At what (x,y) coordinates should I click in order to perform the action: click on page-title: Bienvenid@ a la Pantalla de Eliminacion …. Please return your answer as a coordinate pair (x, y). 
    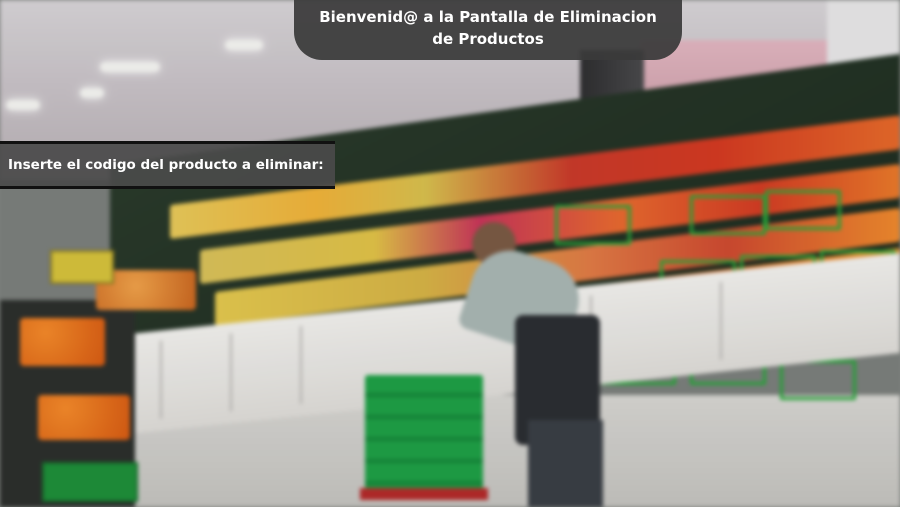
    Looking at the image, I should click on (488, 28).